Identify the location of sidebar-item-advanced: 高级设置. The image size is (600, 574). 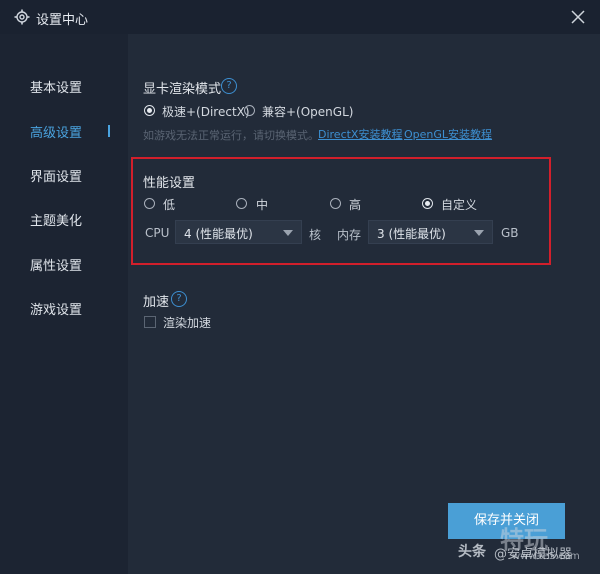
(56, 131).